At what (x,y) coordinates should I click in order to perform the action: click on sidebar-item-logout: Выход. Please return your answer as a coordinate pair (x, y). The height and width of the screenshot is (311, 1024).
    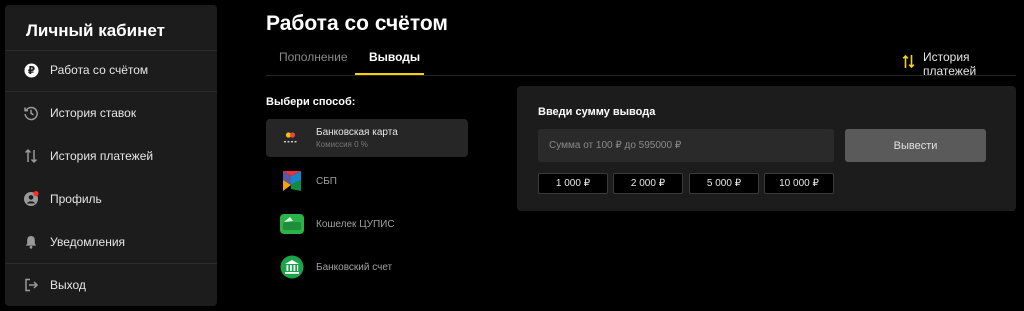
    Looking at the image, I should click on (111, 285).